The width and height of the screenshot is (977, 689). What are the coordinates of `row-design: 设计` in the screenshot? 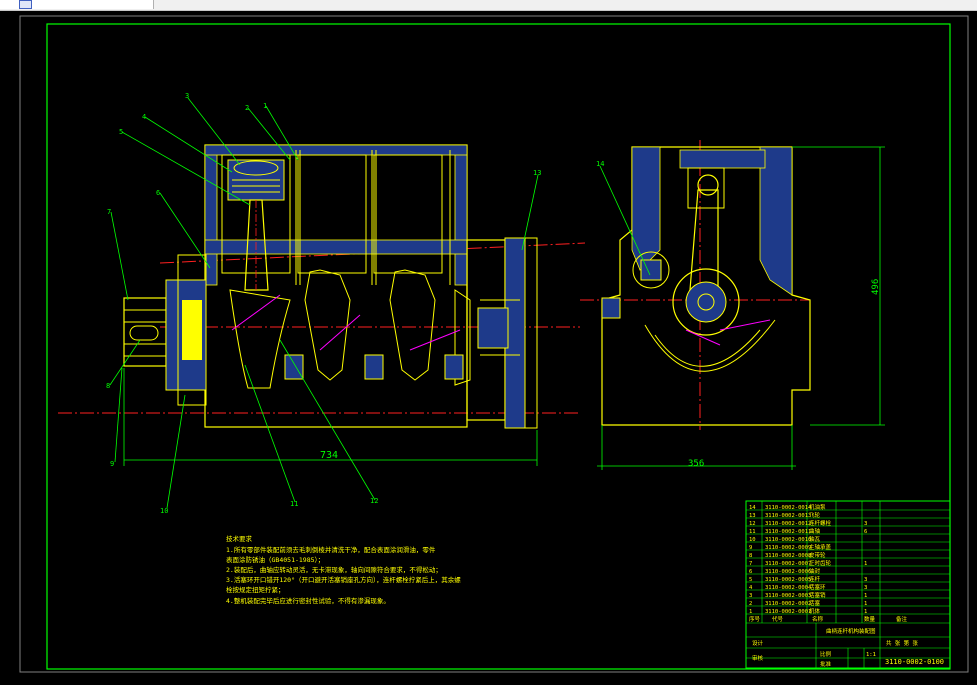 It's located at (758, 643).